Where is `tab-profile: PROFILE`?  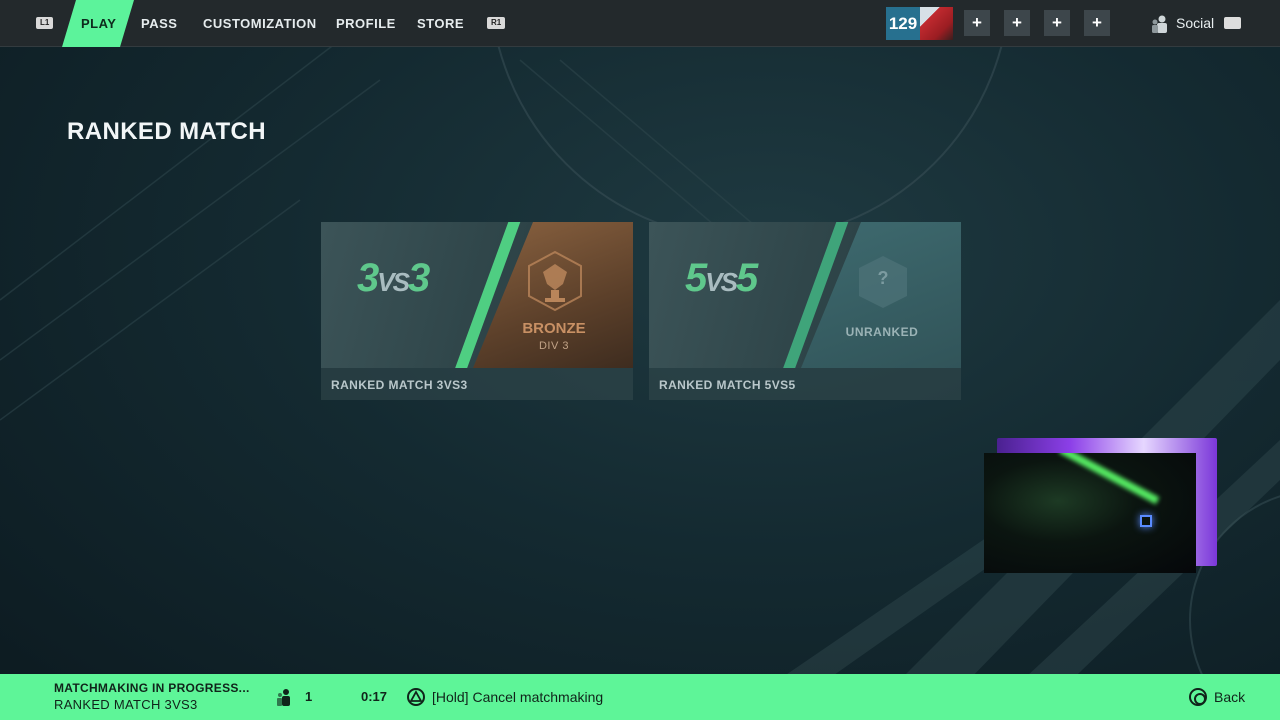
tab-profile: PROFILE is located at coordinates (366, 23).